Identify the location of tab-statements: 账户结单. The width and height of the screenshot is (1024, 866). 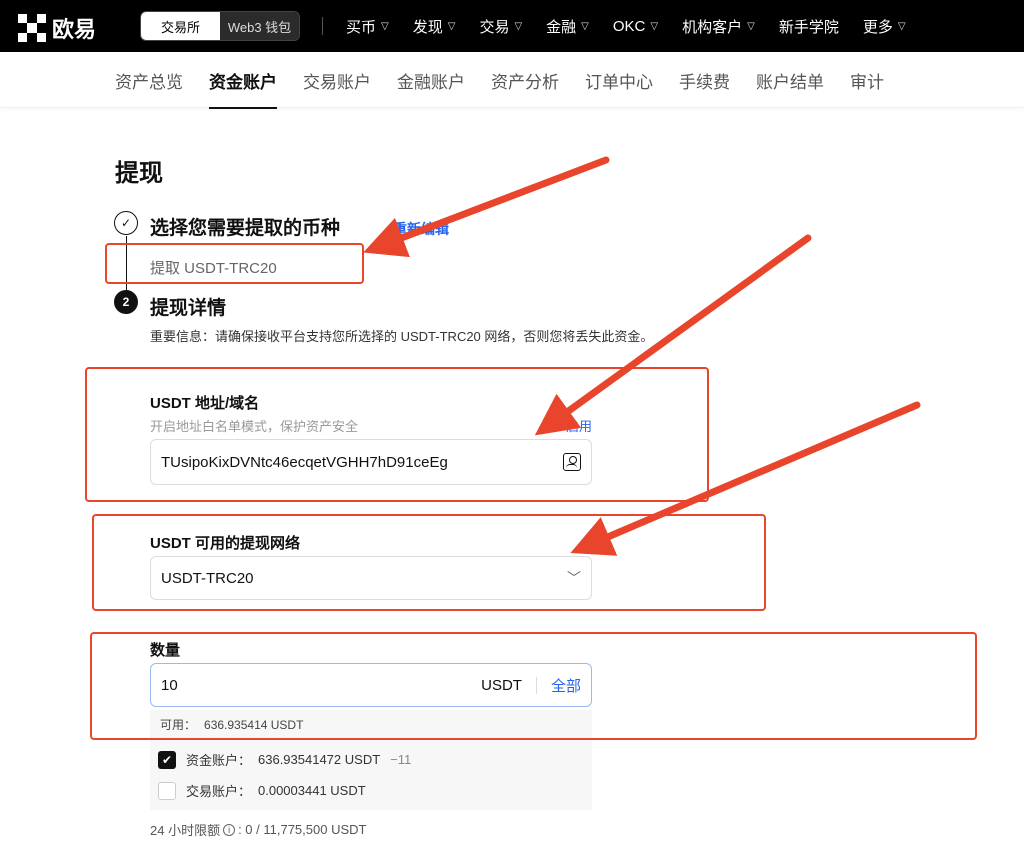
(790, 88).